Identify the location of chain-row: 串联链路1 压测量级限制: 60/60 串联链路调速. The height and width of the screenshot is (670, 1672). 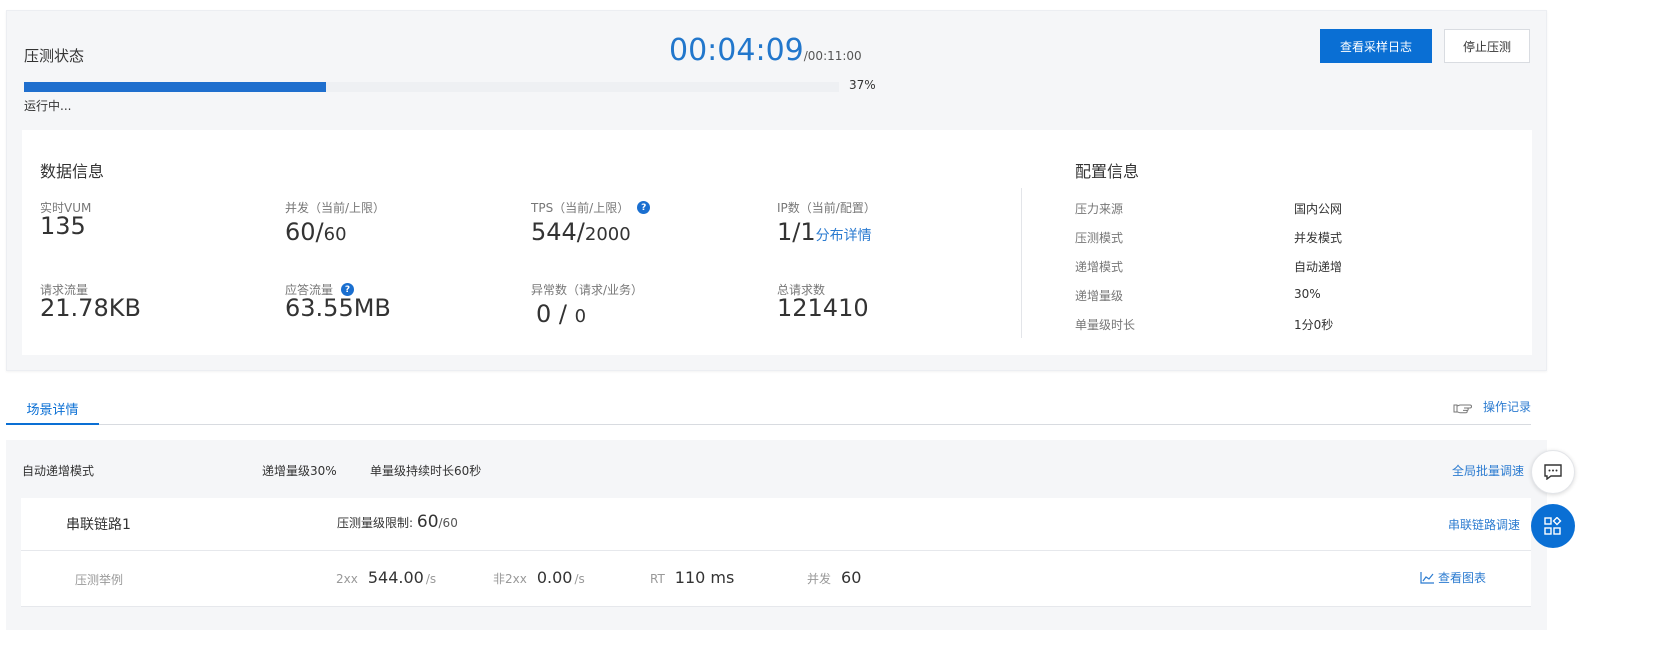
(776, 524).